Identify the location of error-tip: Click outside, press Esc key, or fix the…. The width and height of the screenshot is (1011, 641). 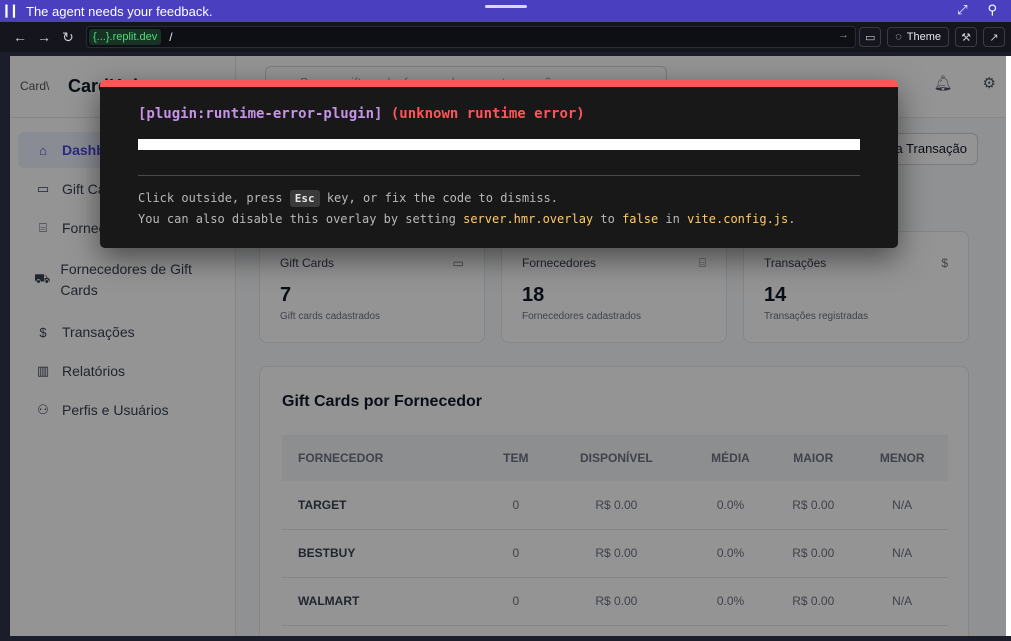
(466, 209).